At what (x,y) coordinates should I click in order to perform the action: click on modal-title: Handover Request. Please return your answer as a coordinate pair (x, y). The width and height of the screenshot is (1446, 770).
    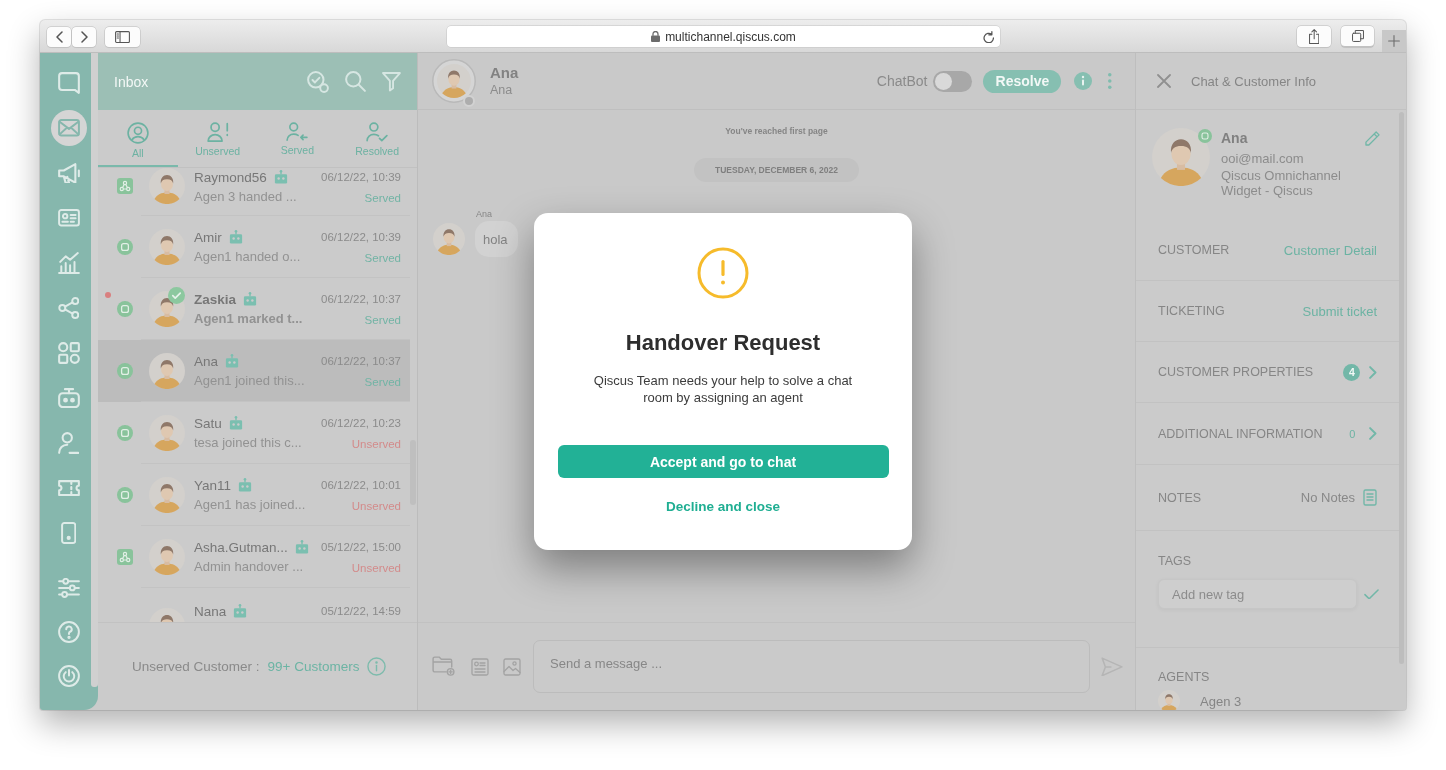
    Looking at the image, I should click on (723, 343).